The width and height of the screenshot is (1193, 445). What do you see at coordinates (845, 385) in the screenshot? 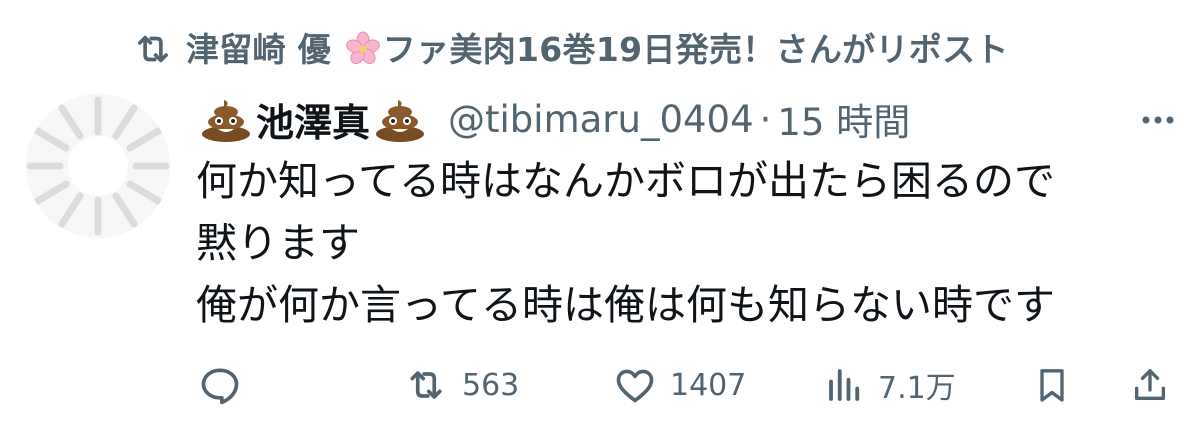
I see `views-icon` at bounding box center [845, 385].